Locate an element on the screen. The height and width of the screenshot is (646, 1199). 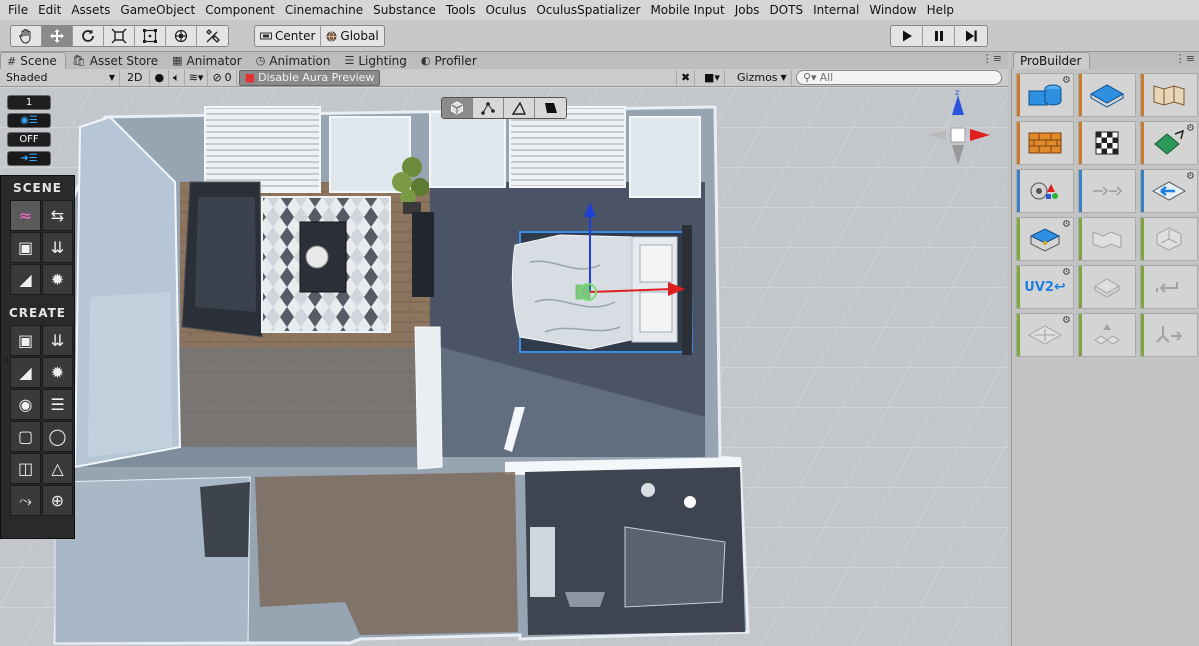
pb-conform-normals-button is located at coordinates (1169, 239).